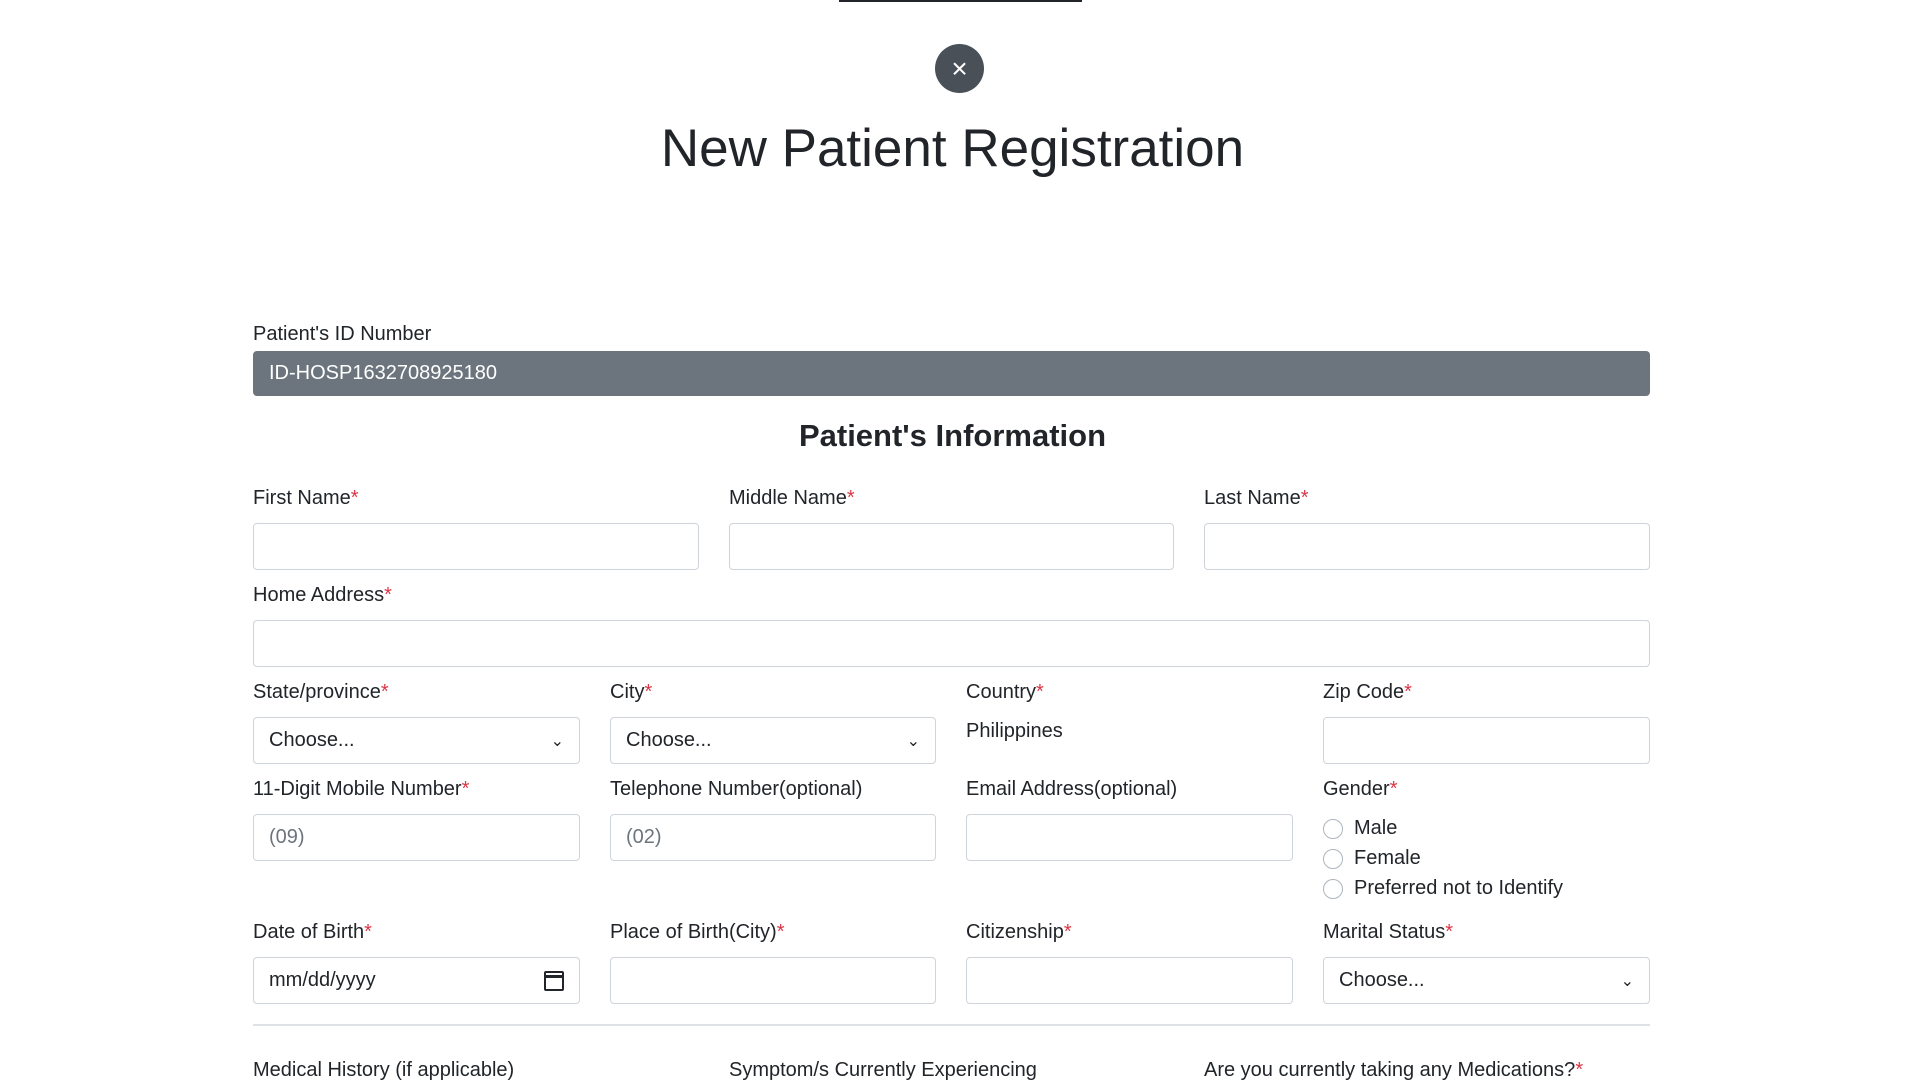 The height and width of the screenshot is (1080, 1905). I want to click on citizenship-label: Citizenship*, so click(1019, 932).